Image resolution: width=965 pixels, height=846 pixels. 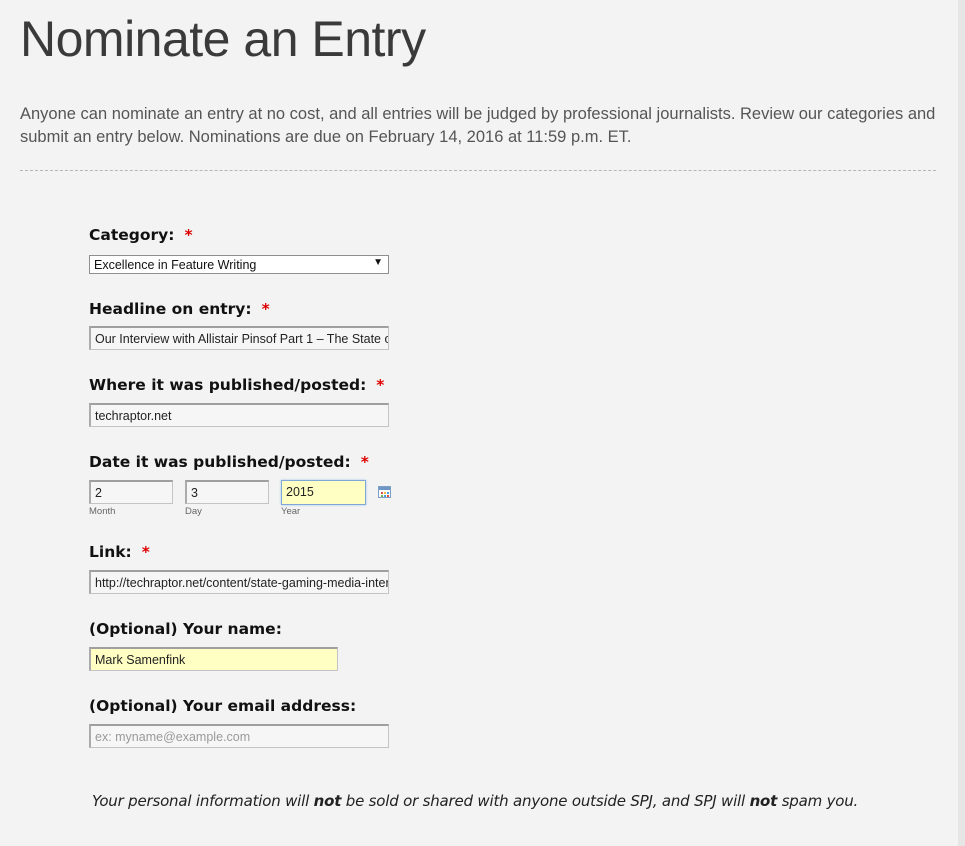 I want to click on published-where-input: techraptor.net, so click(x=239, y=415).